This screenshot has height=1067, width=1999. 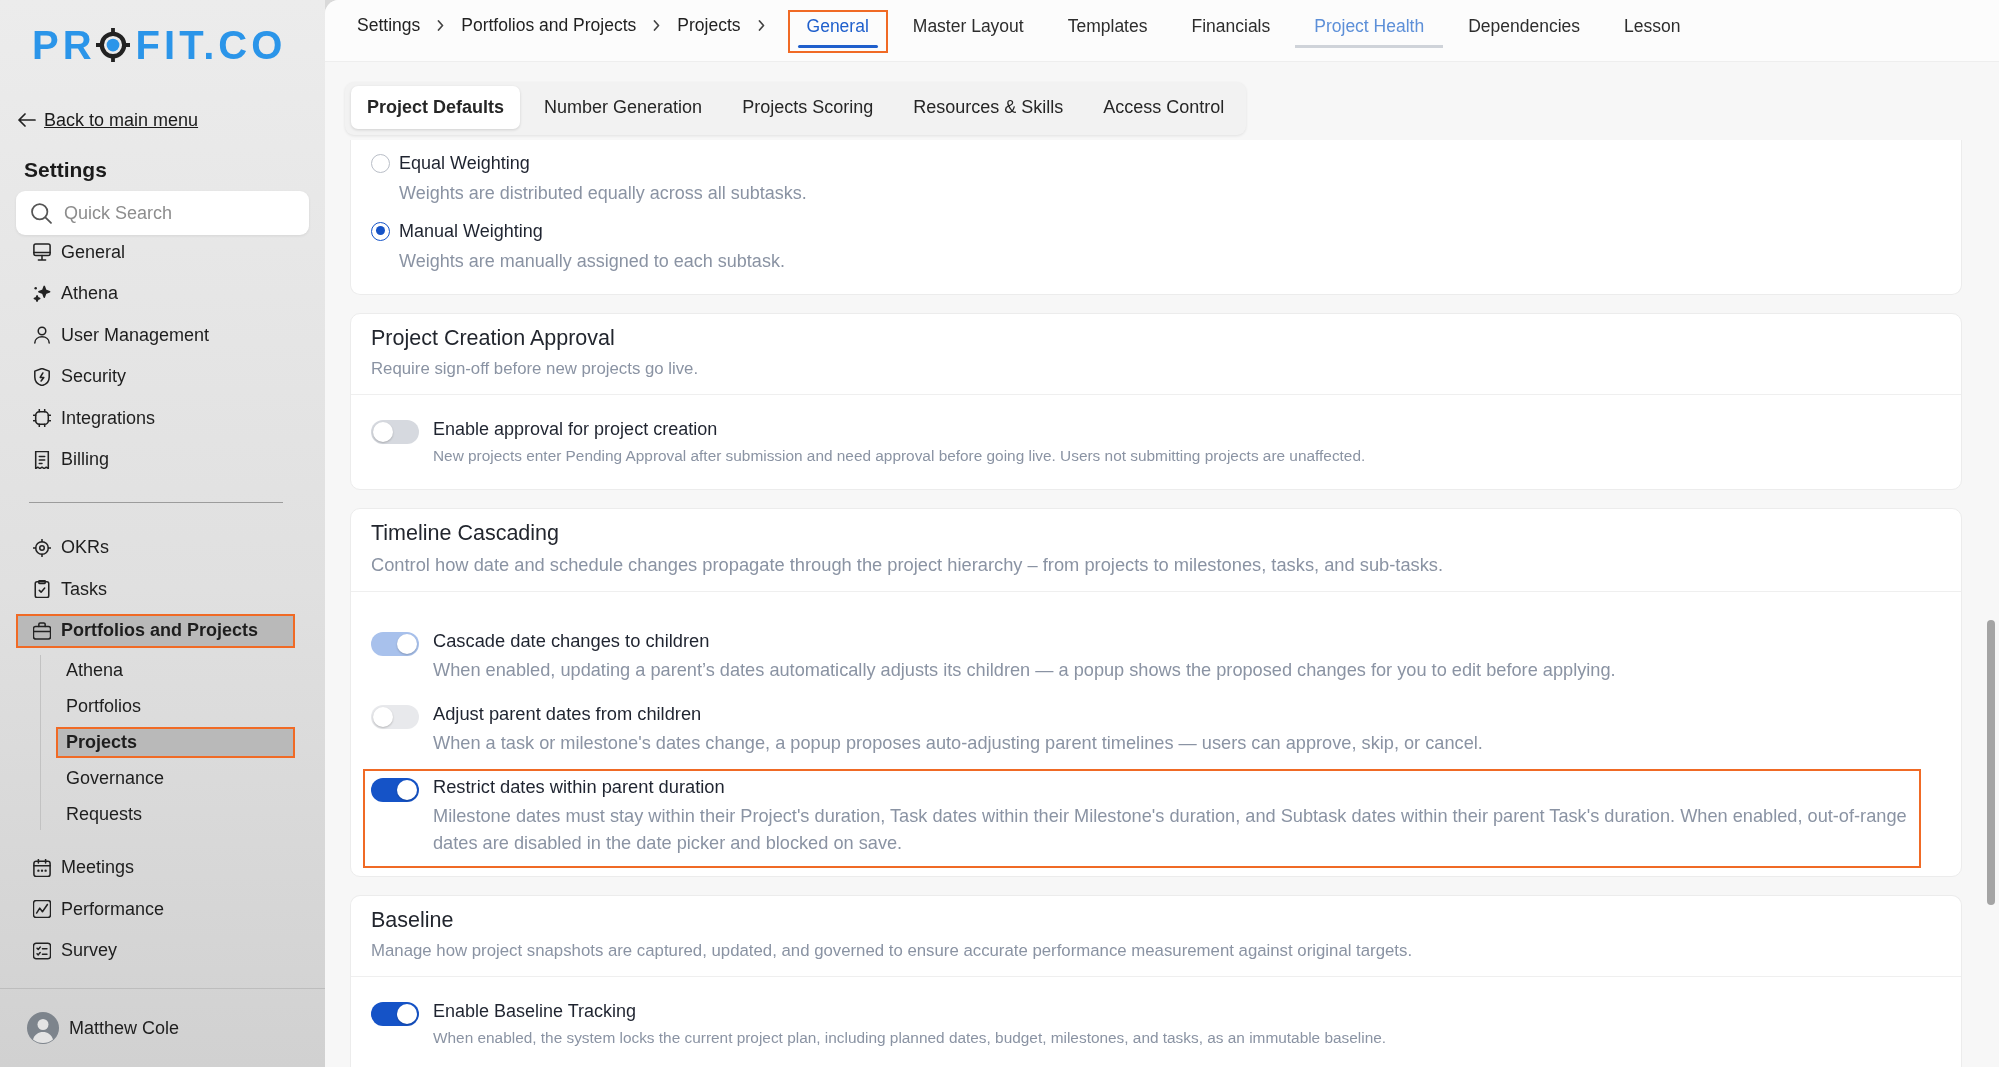 What do you see at coordinates (465, 533) in the screenshot?
I see `card-title: Timeline Cascading` at bounding box center [465, 533].